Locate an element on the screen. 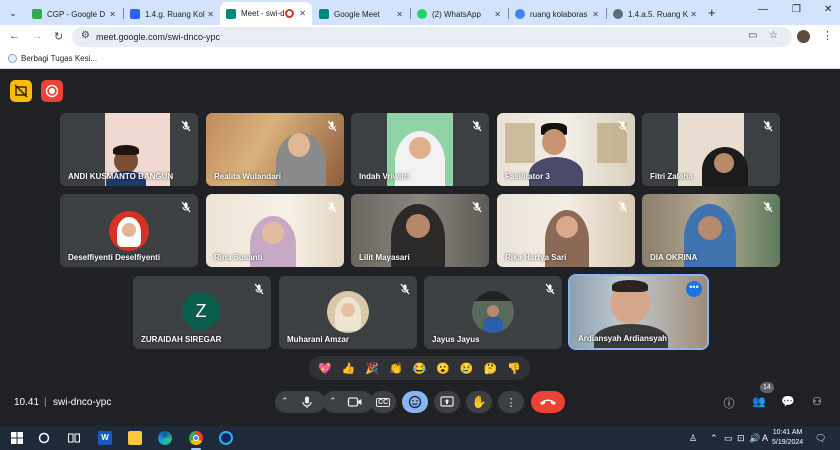  bookmark-star-icon: ☆ is located at coordinates (773, 35).